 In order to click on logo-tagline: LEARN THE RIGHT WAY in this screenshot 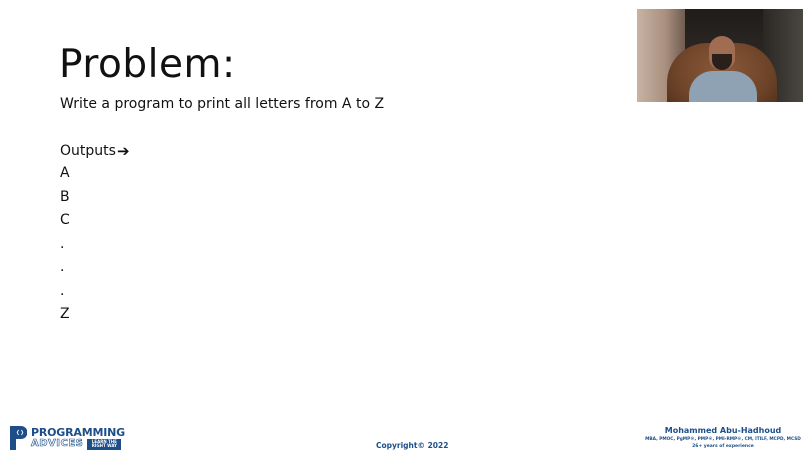, I will do `click(104, 444)`.